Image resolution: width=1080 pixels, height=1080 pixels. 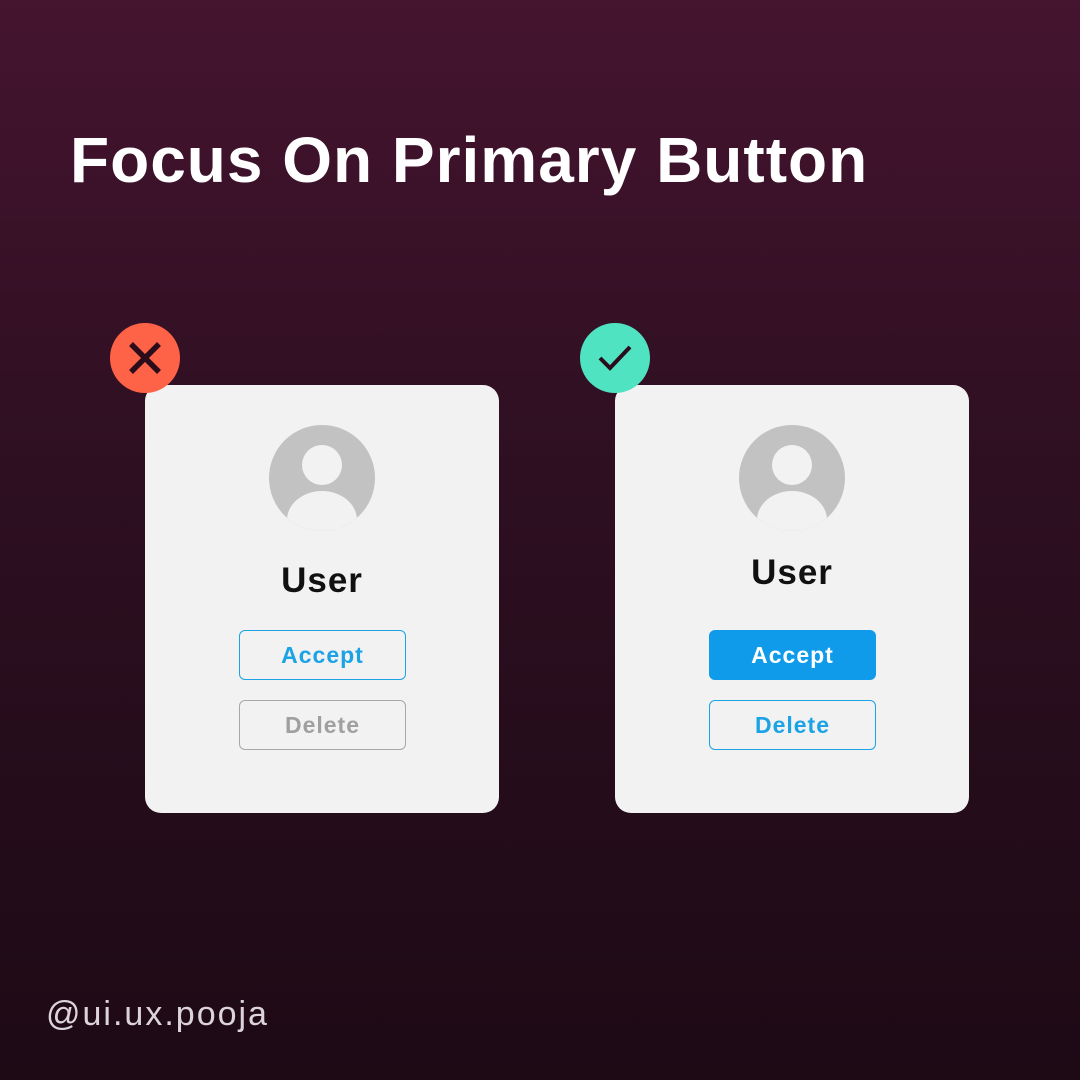 What do you see at coordinates (469, 160) in the screenshot?
I see `page-title: Focus On Primary Button` at bounding box center [469, 160].